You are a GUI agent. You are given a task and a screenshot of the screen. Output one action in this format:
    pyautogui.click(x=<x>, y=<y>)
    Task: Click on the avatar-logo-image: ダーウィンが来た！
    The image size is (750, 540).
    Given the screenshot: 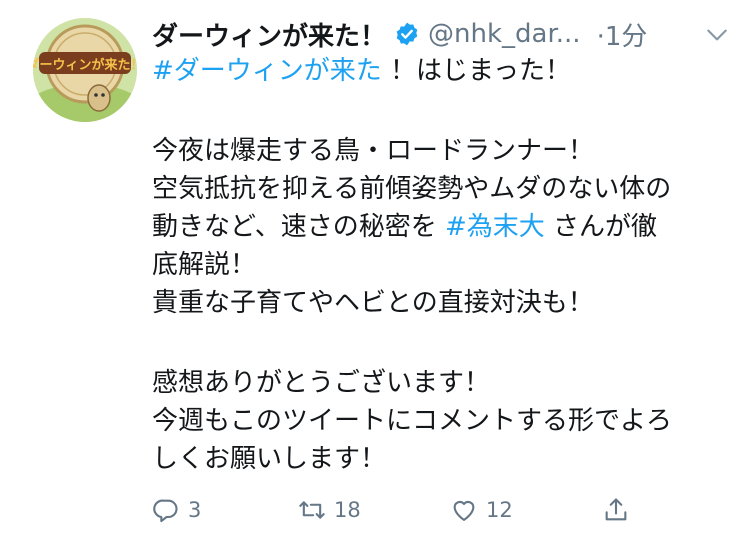 What is the action you would take?
    pyautogui.click(x=85, y=70)
    